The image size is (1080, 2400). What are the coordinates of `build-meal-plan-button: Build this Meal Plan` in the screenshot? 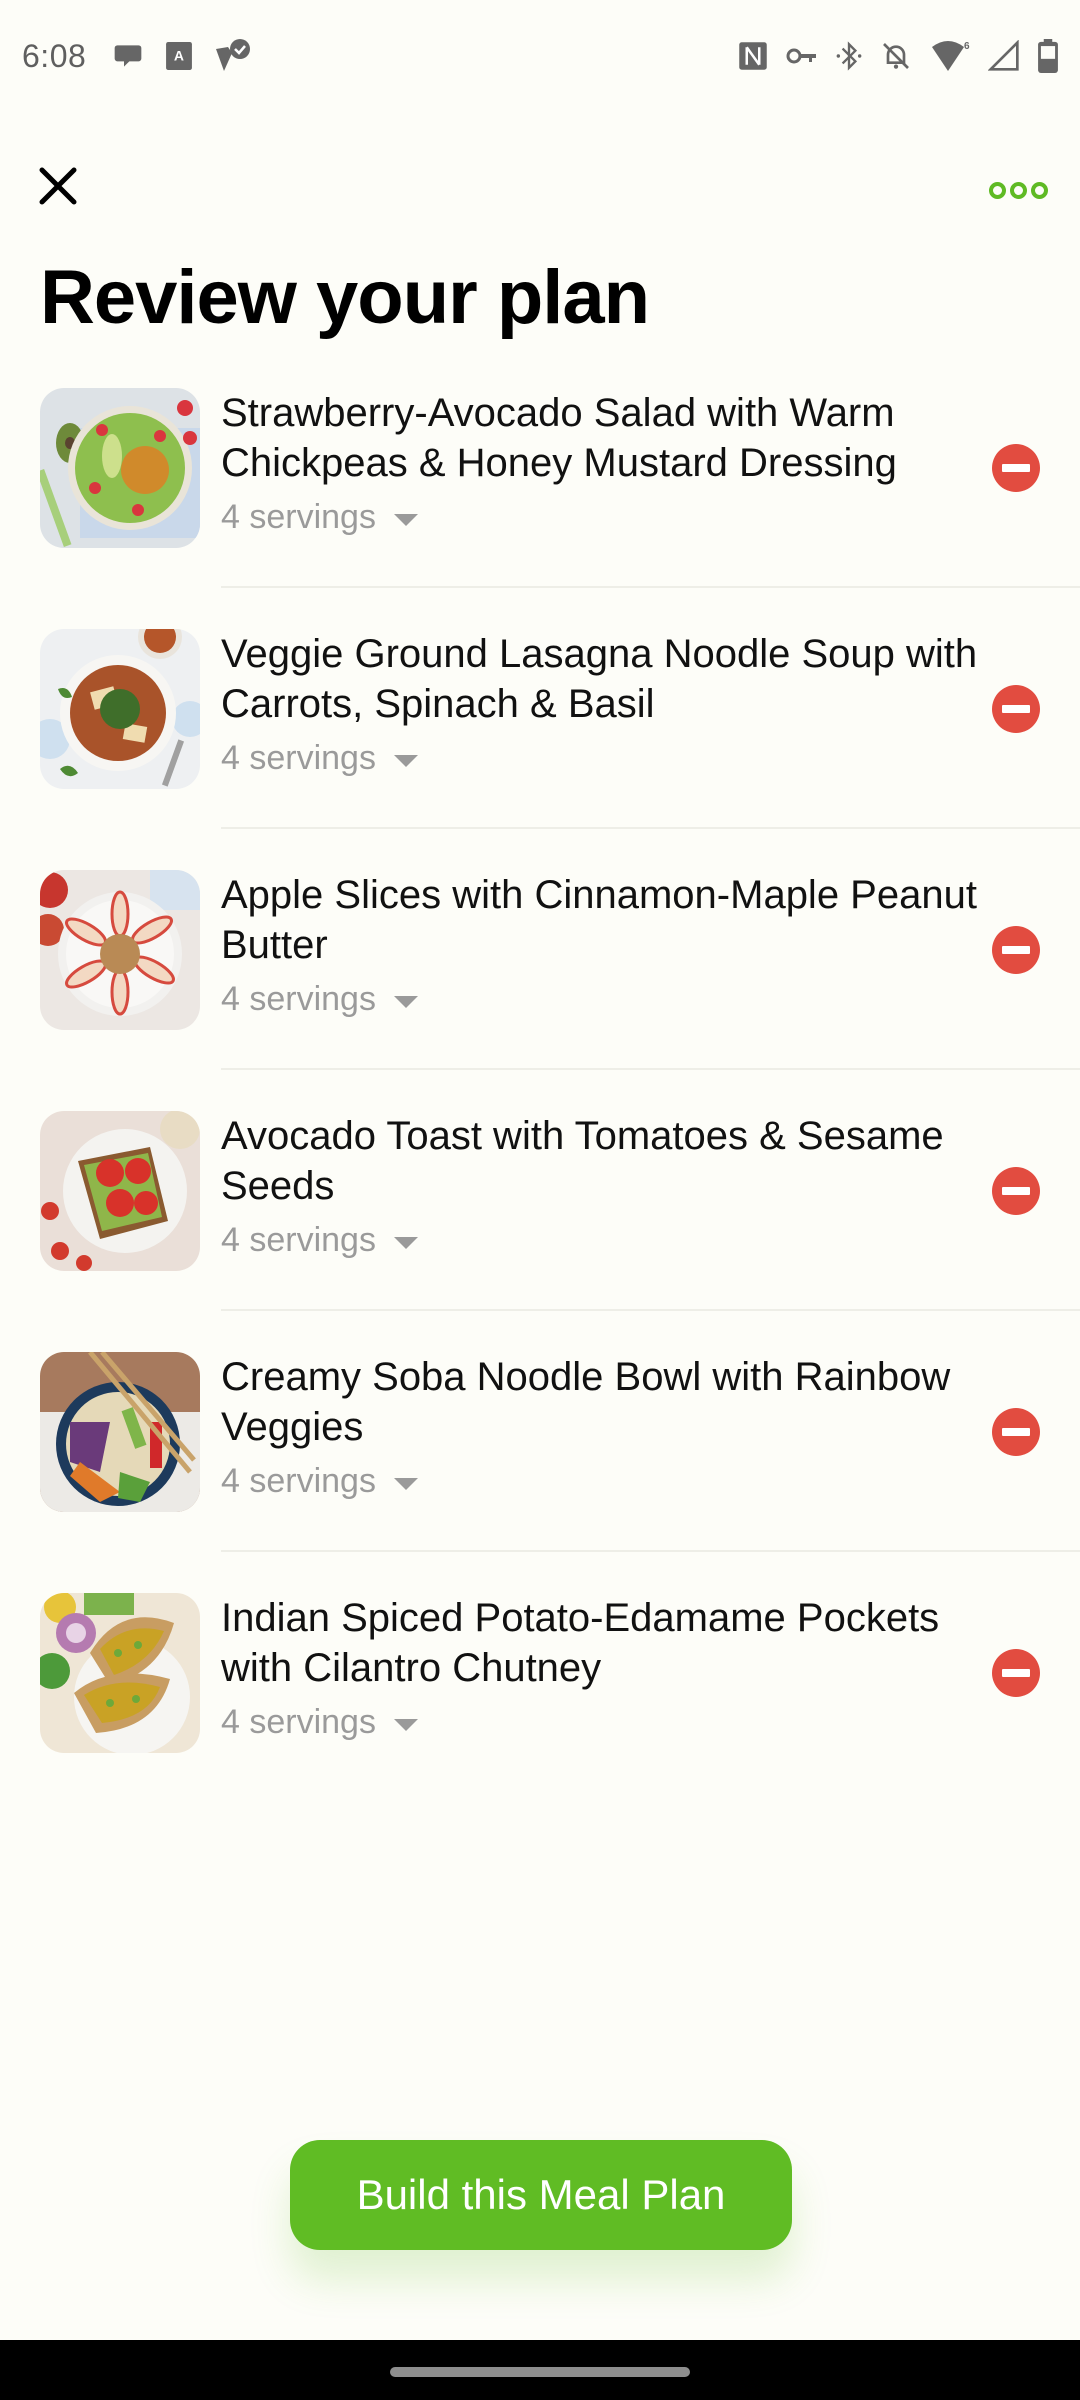 It's located at (541, 2195).